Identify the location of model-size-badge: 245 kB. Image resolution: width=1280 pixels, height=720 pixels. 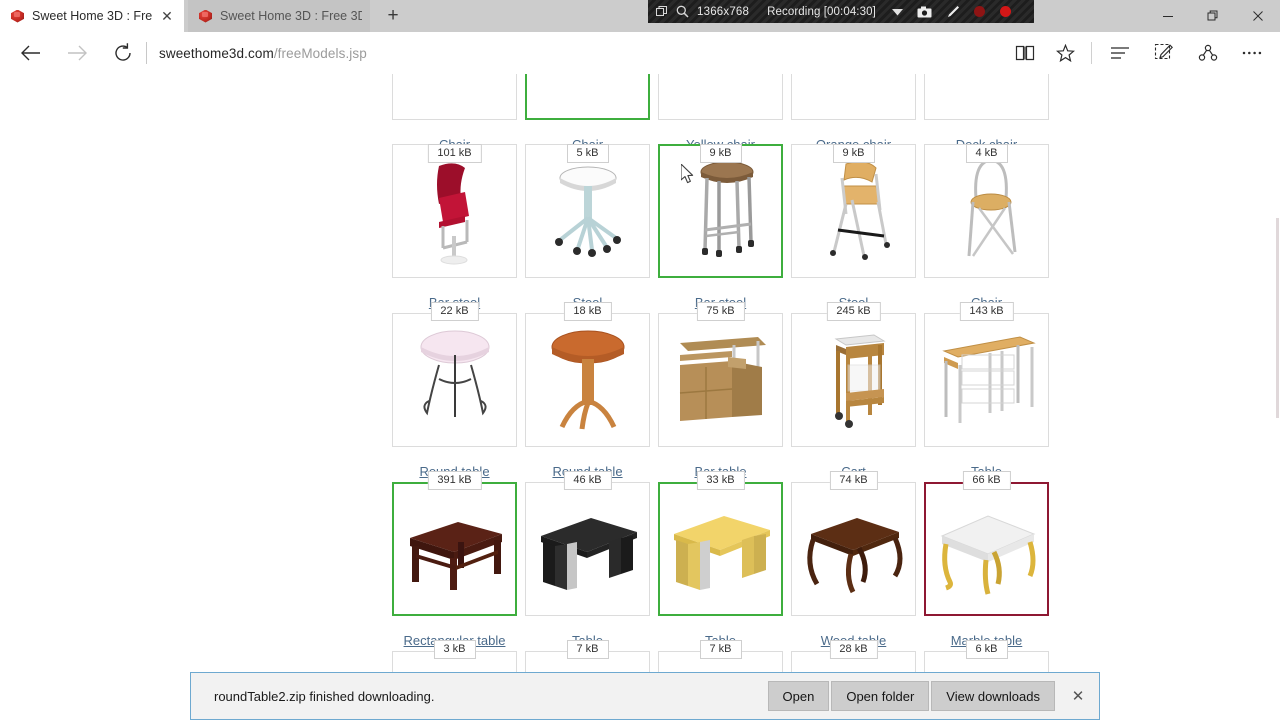
(853, 311).